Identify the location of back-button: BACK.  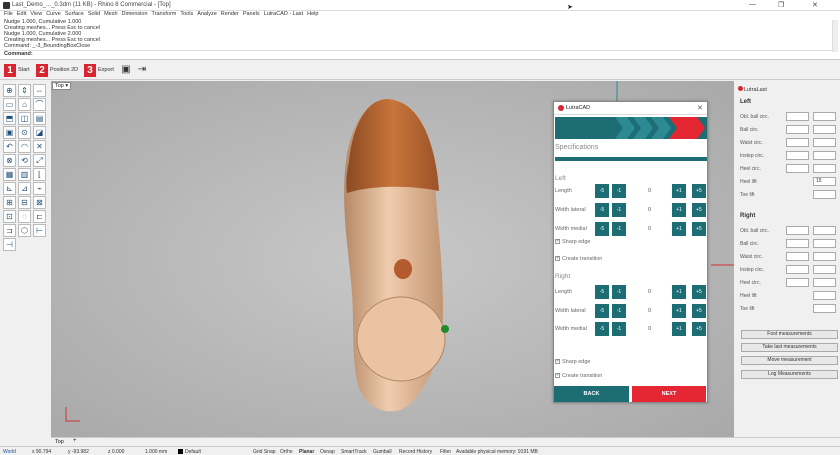
(591, 394).